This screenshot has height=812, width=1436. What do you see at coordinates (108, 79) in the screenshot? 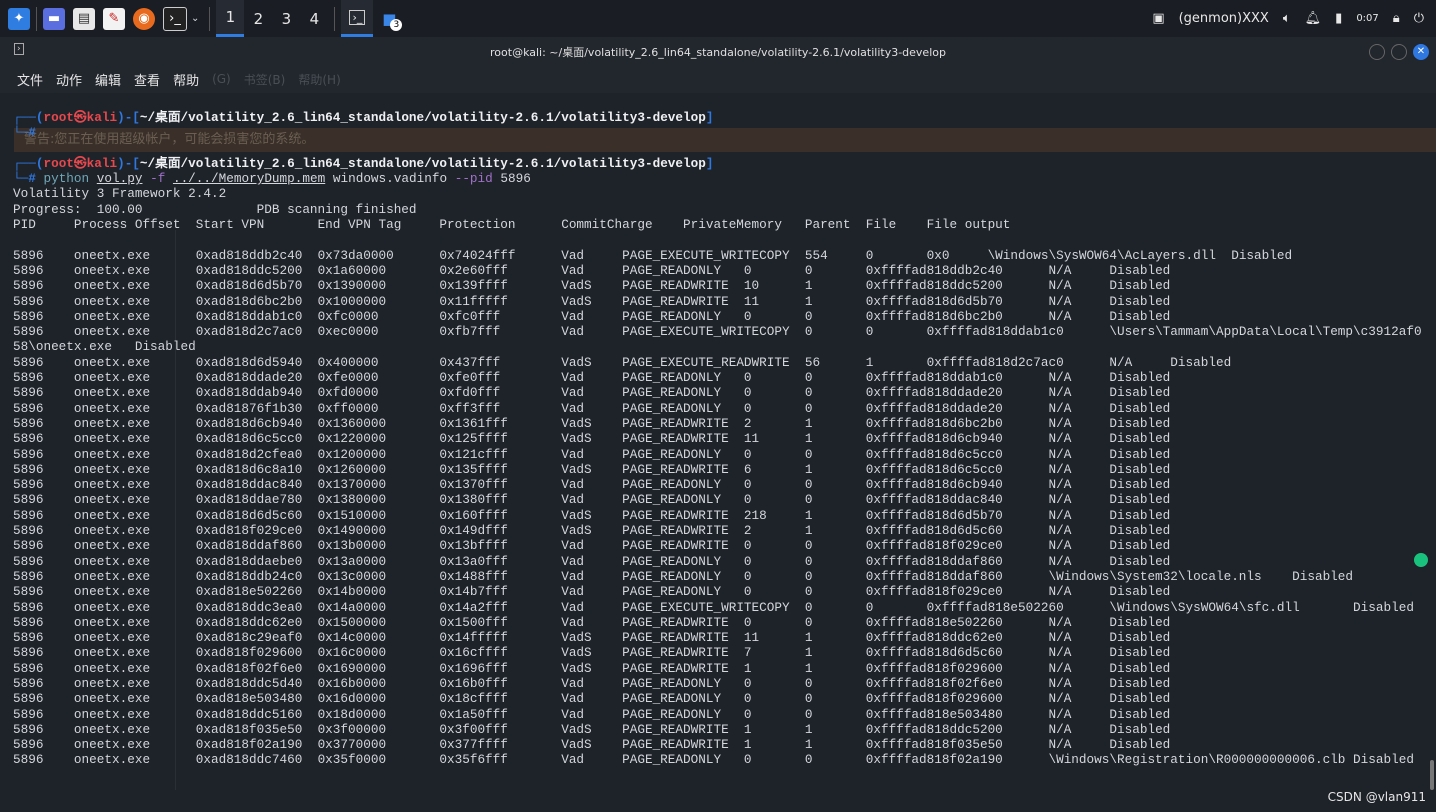
I see `menu-edit: 编辑` at bounding box center [108, 79].